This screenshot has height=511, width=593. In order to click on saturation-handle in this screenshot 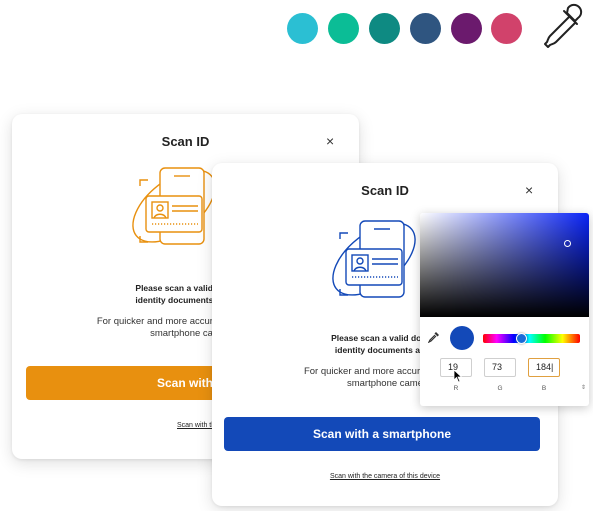, I will do `click(567, 243)`.